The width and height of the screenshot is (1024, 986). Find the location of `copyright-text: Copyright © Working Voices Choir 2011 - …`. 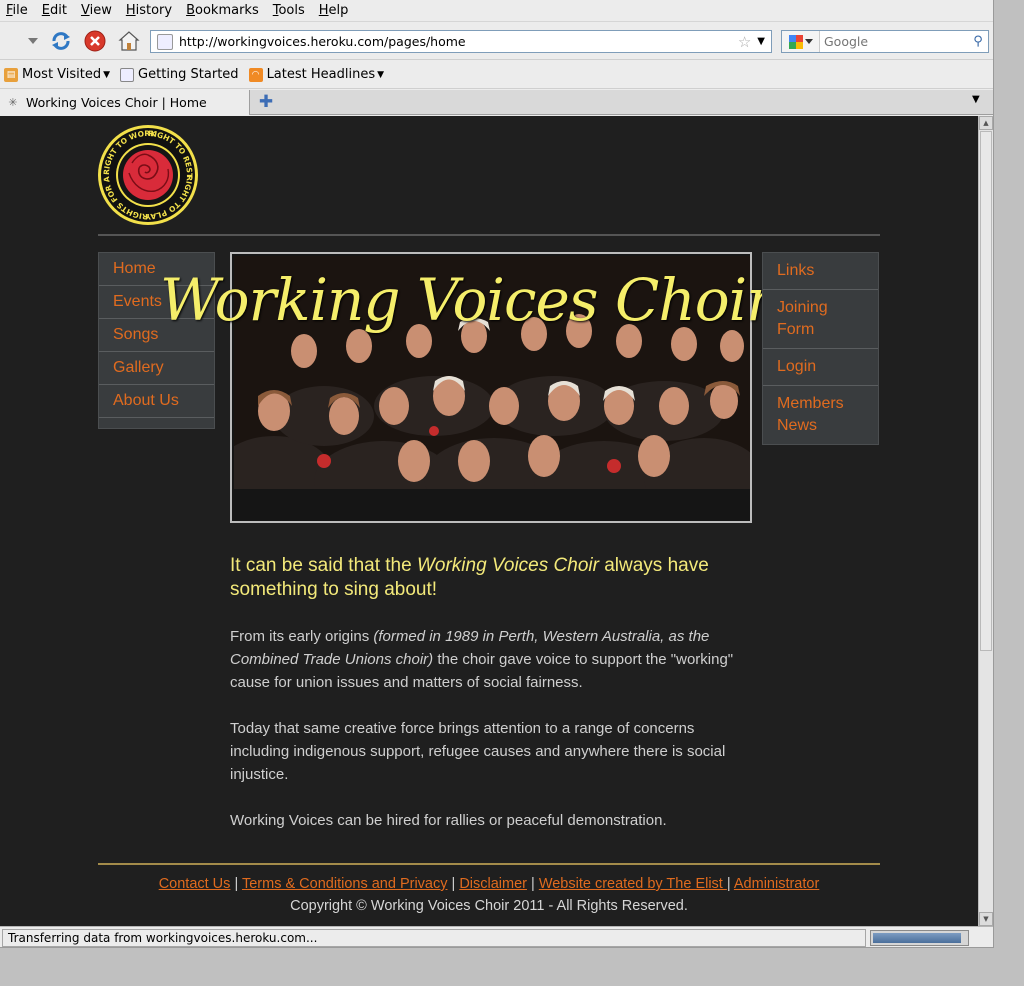

copyright-text: Copyright © Working Voices Choir 2011 - … is located at coordinates (489, 906).